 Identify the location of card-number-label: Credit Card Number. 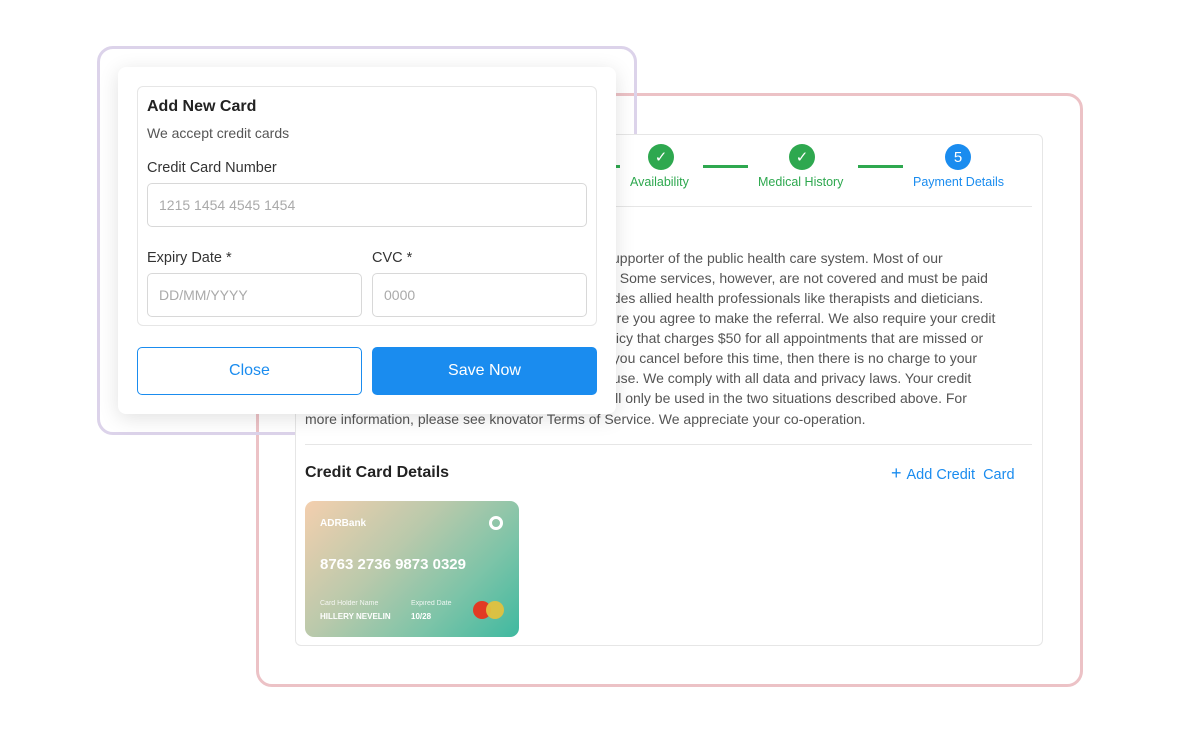
(212, 168).